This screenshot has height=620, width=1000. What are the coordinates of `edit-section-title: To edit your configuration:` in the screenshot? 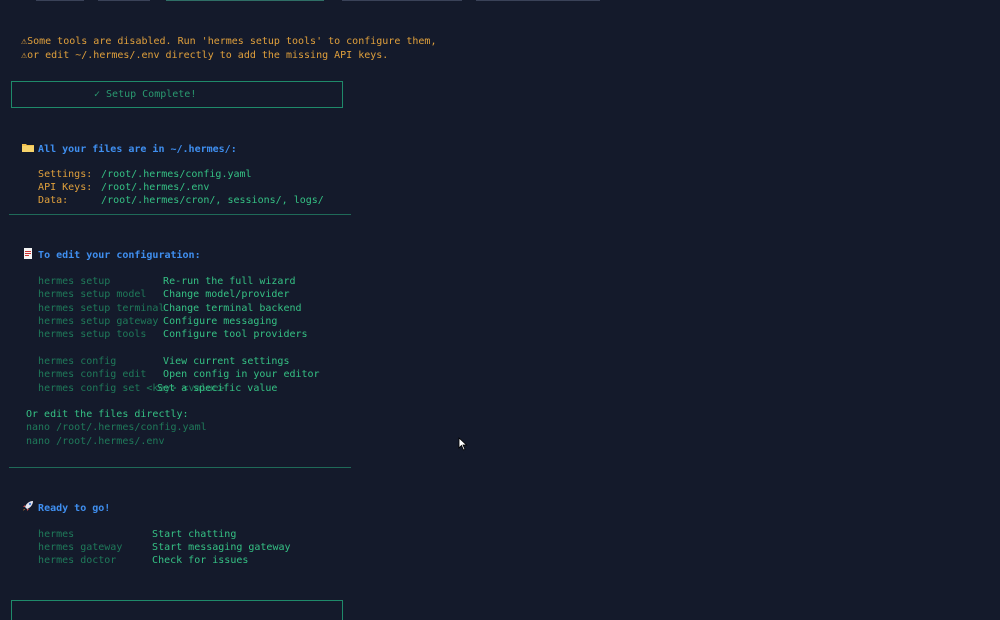 It's located at (105, 249).